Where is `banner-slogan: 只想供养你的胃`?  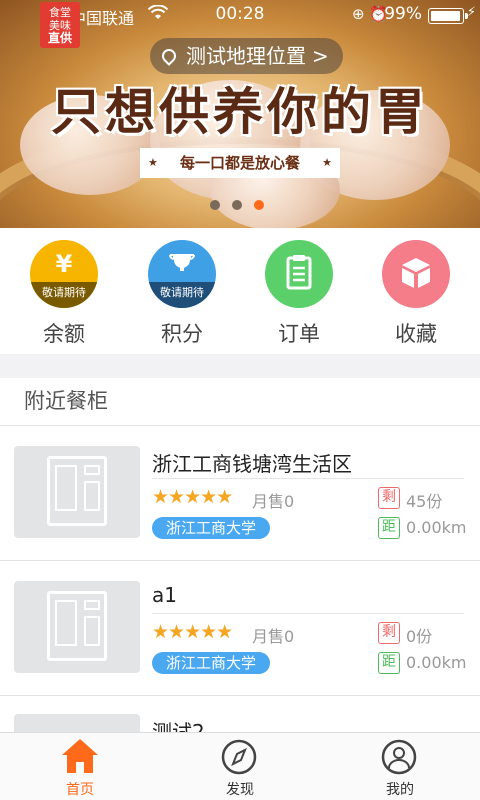 banner-slogan: 只想供养你的胃 is located at coordinates (240, 111).